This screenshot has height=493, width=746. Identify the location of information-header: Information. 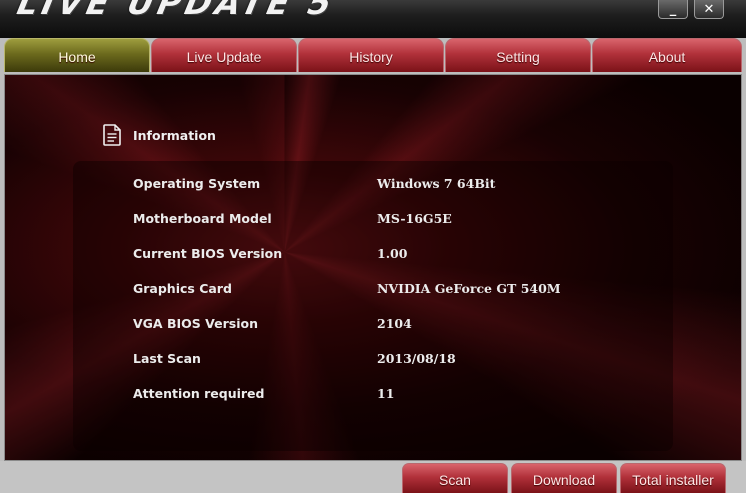
(158, 135).